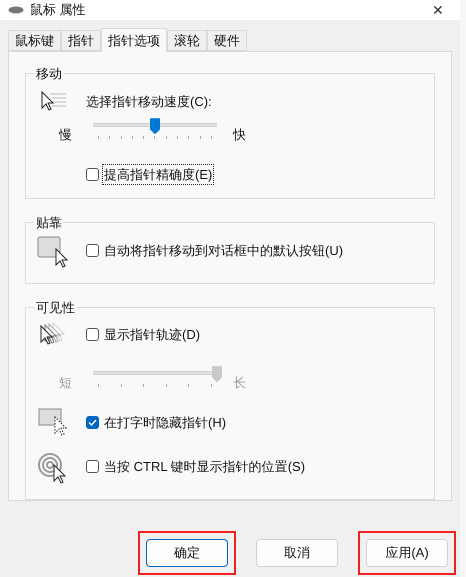 The width and height of the screenshot is (466, 577). What do you see at coordinates (66, 383) in the screenshot?
I see `slider-min-label: 短` at bounding box center [66, 383].